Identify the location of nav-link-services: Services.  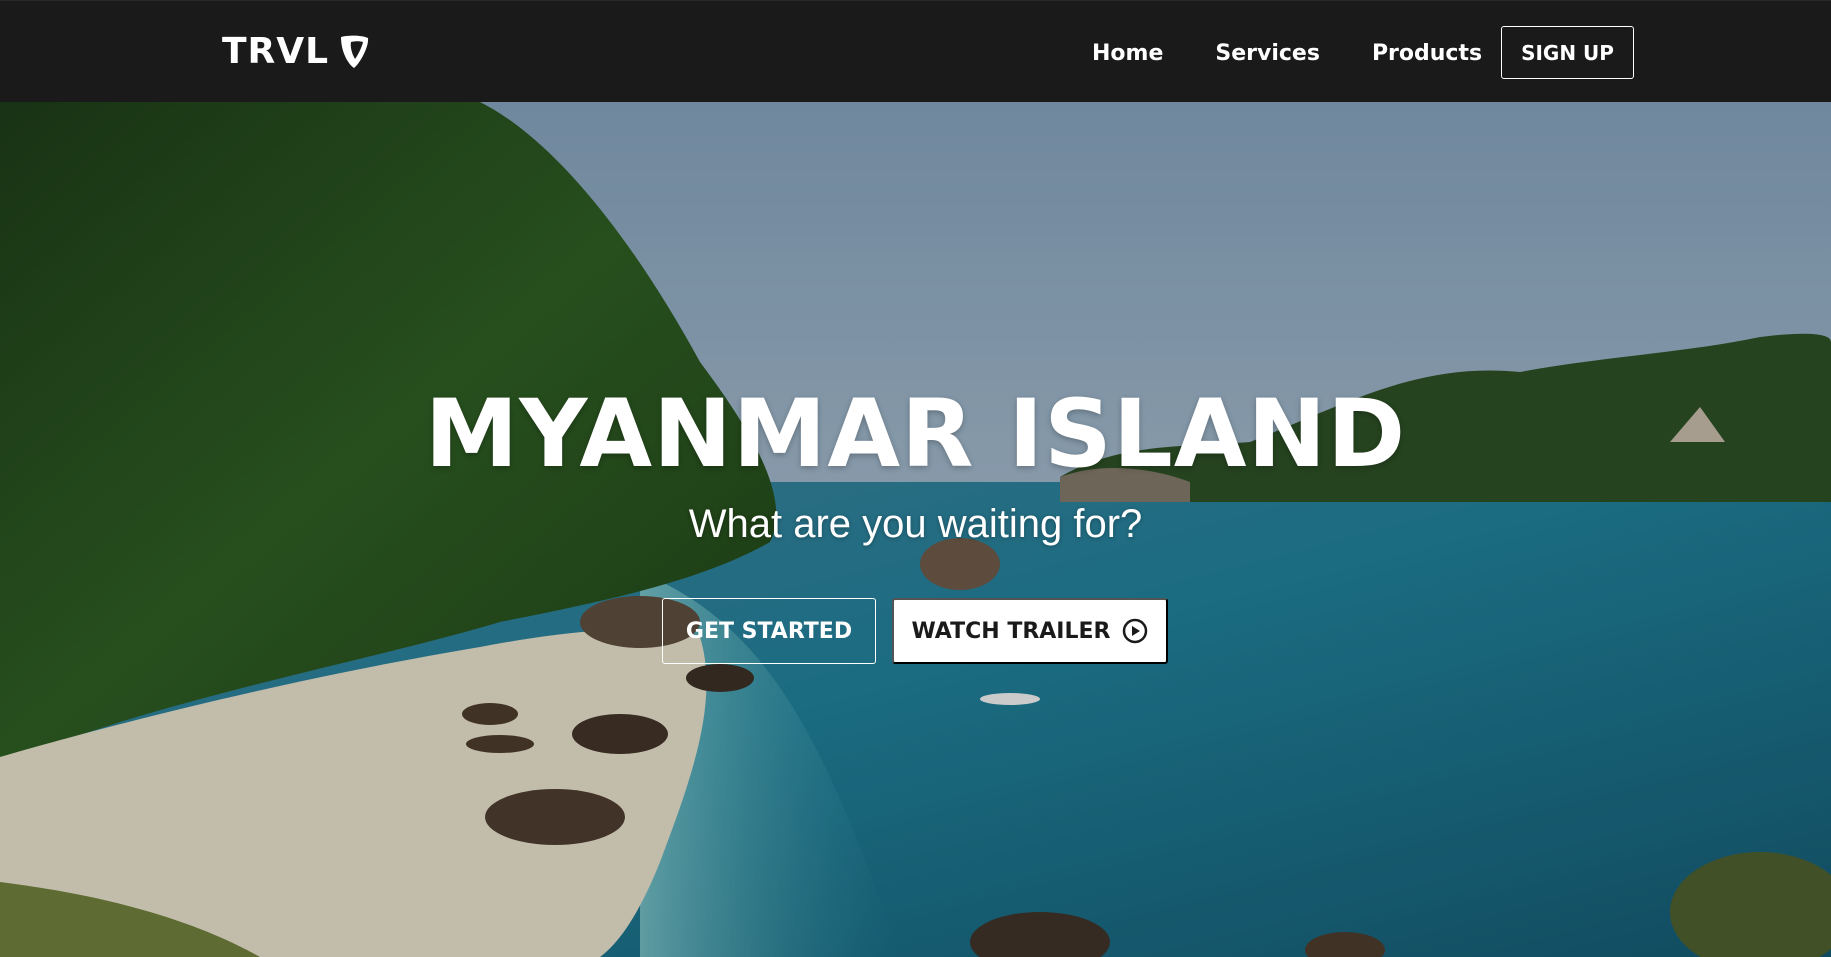
(1267, 53).